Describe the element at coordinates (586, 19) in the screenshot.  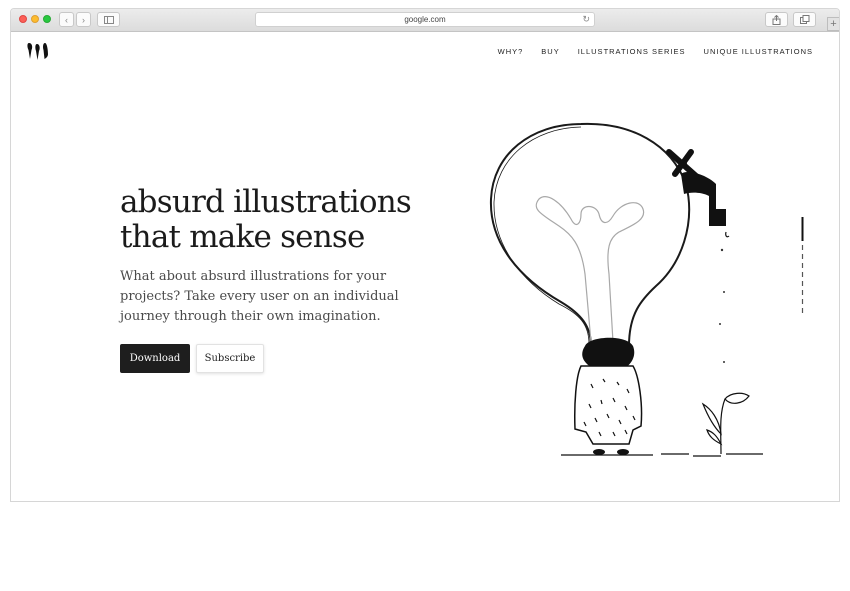
I see `reload-icon: ↻` at that location.